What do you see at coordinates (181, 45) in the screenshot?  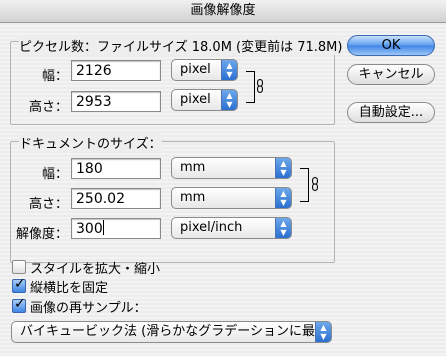 I see `pixel-dimensions-heading: ピクセル数：ファイルサイズ 18.0M (変更前は 71.8M)` at bounding box center [181, 45].